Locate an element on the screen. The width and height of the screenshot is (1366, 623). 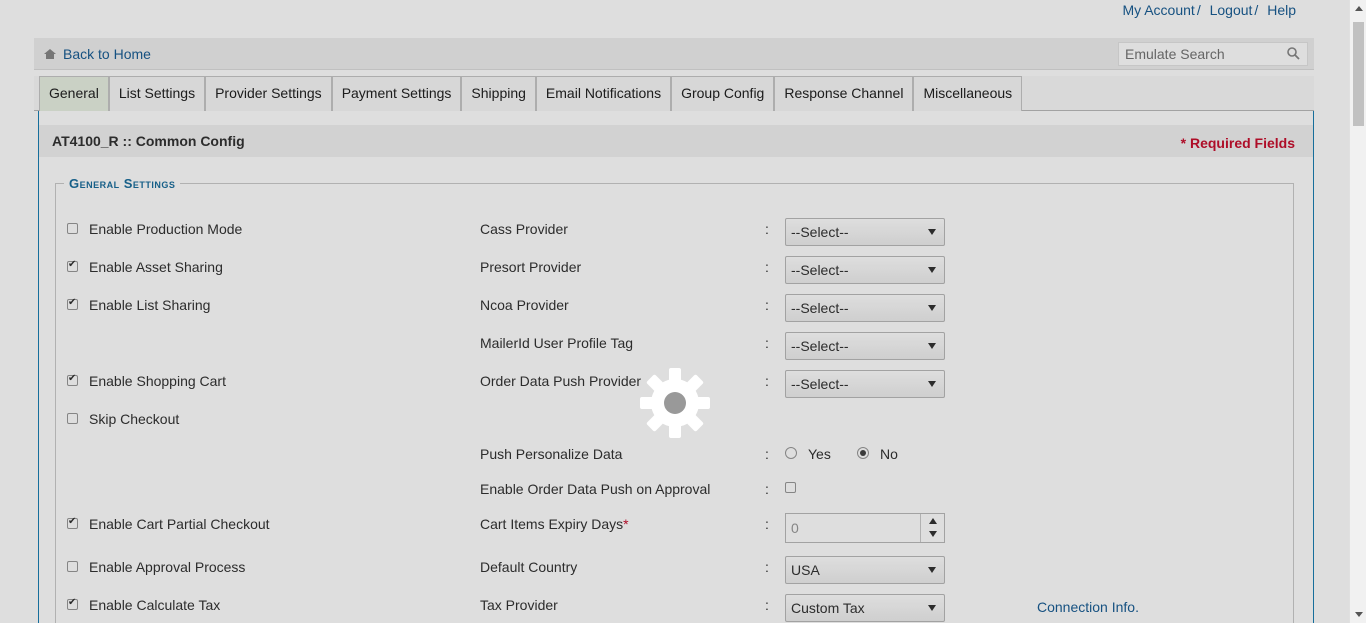
scroll-thumb is located at coordinates (1358, 74).